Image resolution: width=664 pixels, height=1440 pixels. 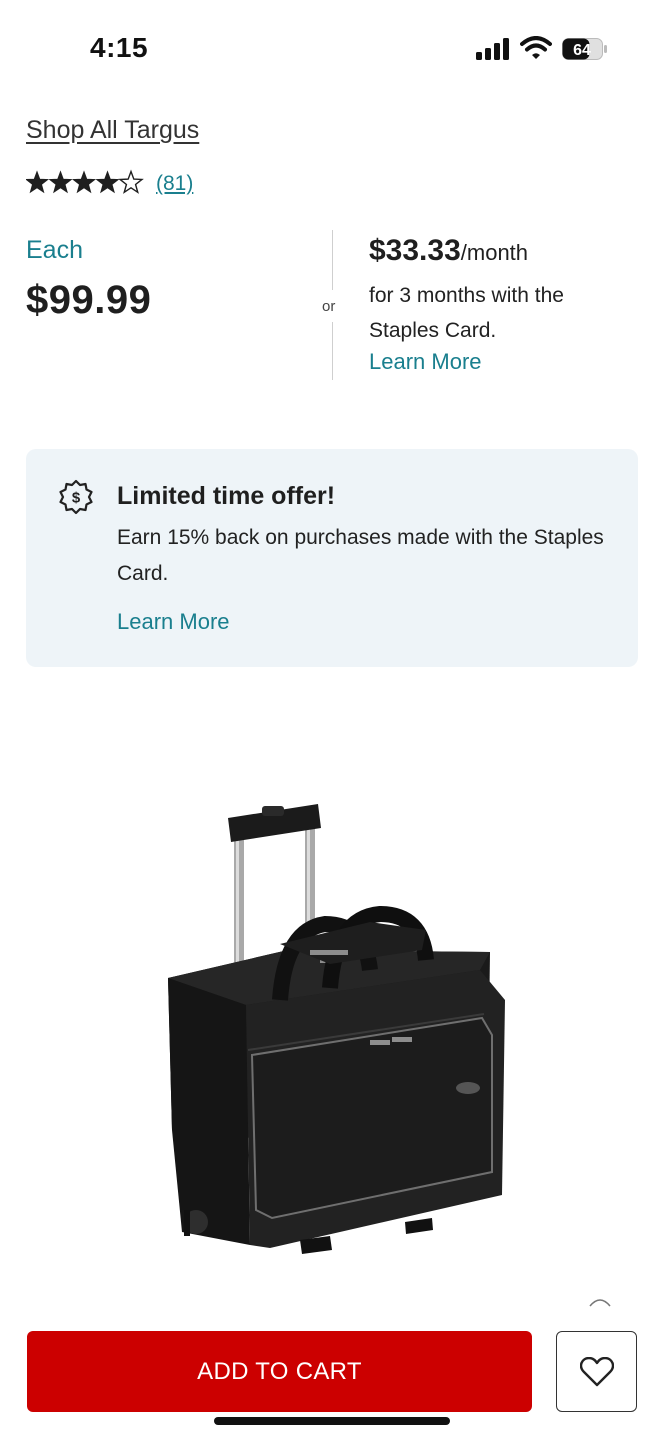 I want to click on dollar-badge-icon: $, so click(x=76, y=497).